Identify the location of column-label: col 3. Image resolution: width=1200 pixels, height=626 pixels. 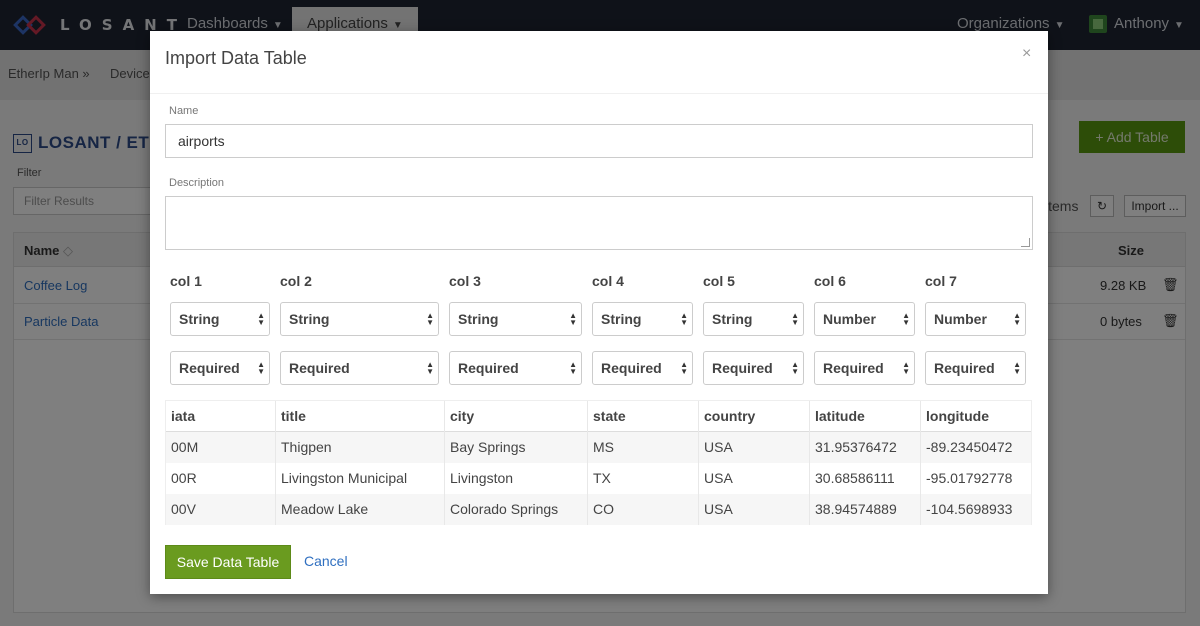
(465, 281).